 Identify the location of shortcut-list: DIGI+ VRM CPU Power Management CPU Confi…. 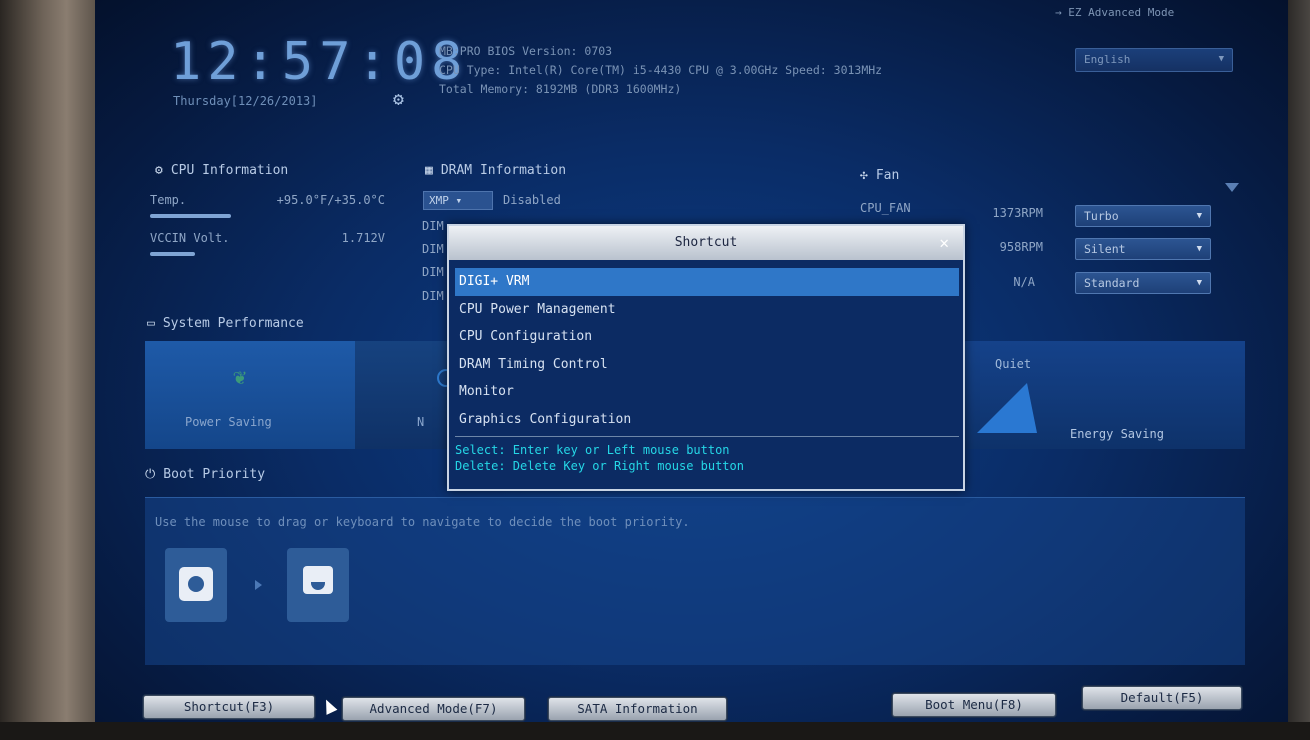
(707, 350).